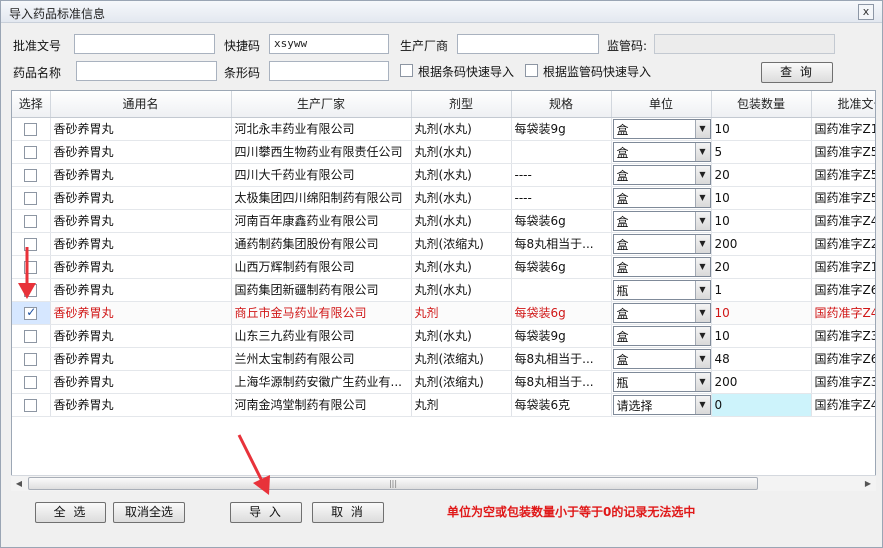  What do you see at coordinates (149, 512) in the screenshot?
I see `deselect-all-button: 取消全选` at bounding box center [149, 512].